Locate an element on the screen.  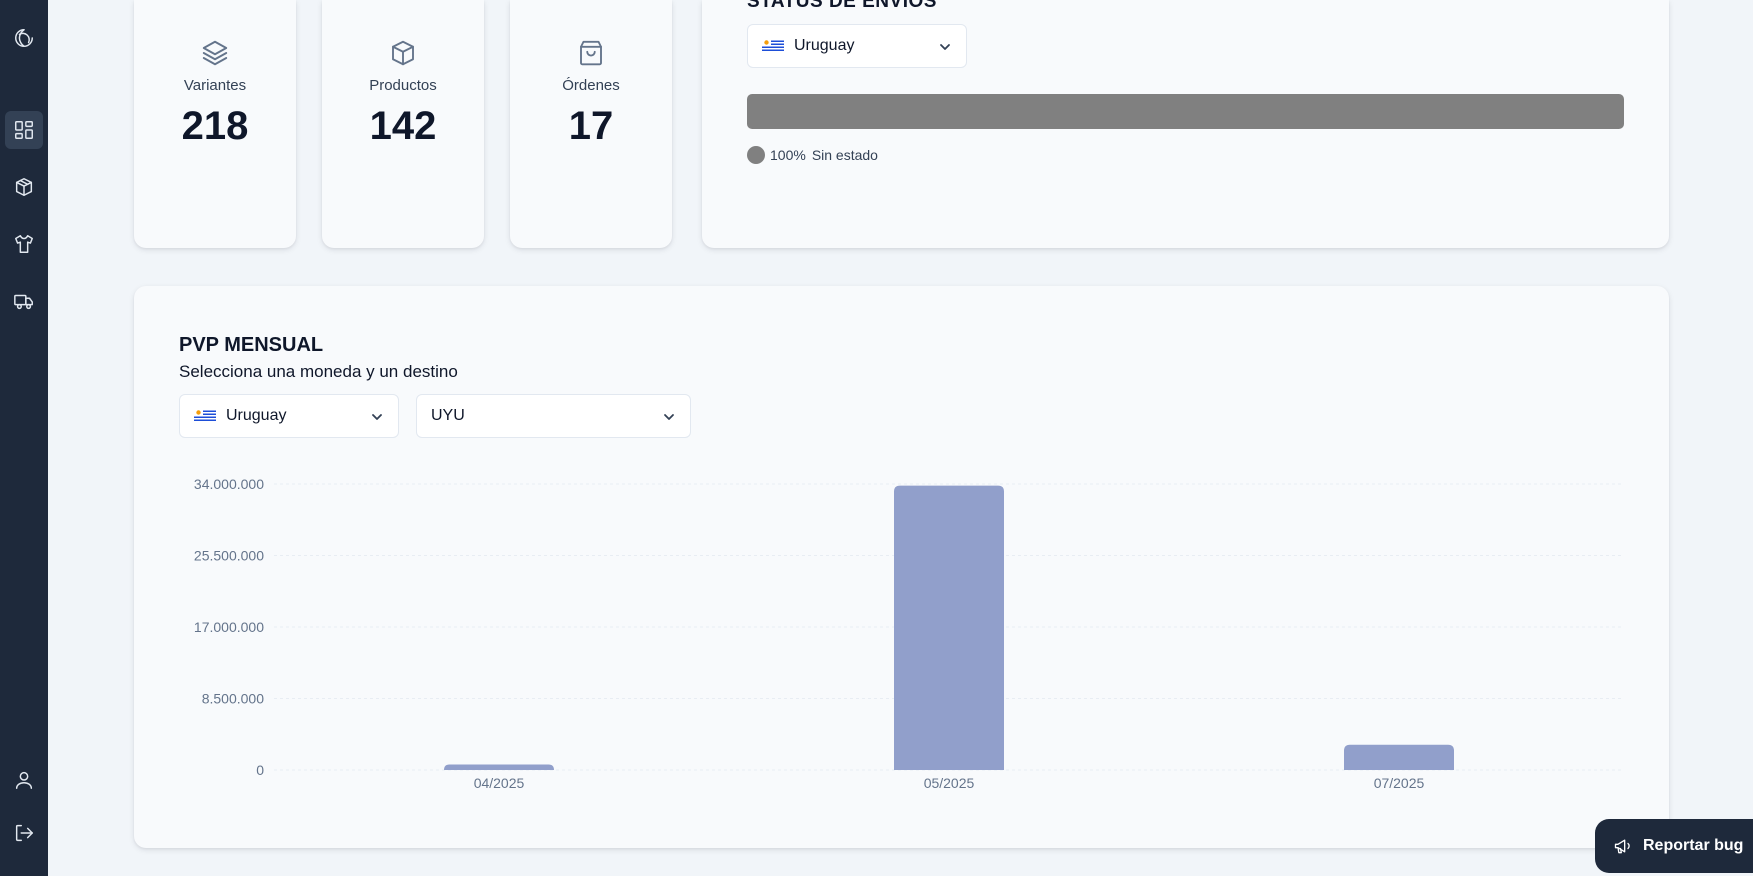
stat-value: 17 is located at coordinates (591, 126).